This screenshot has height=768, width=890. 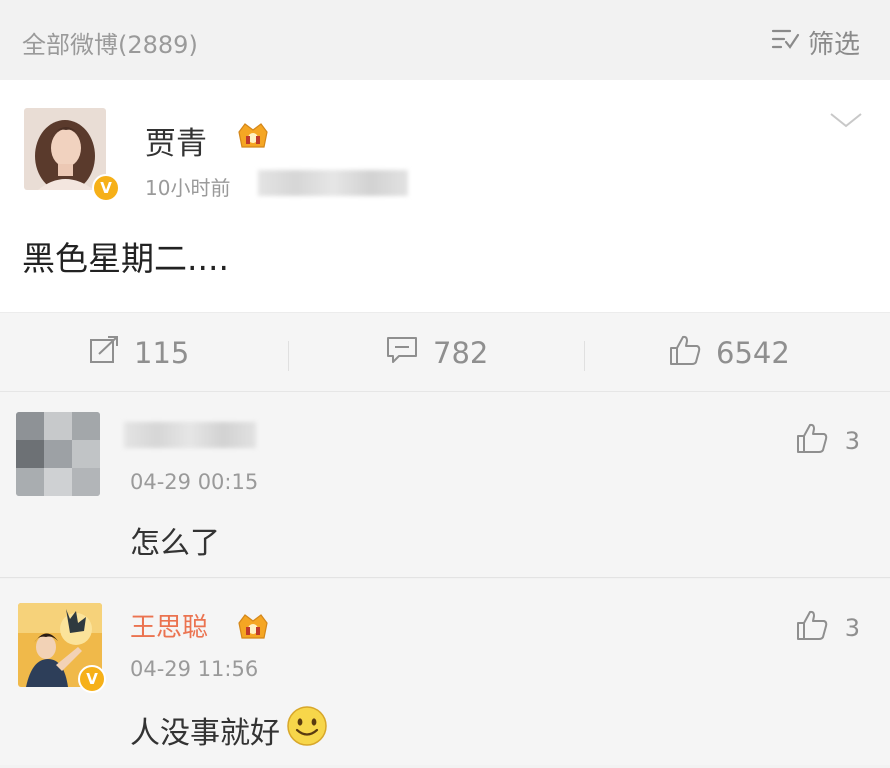 I want to click on like-button: 6542, so click(x=729, y=353).